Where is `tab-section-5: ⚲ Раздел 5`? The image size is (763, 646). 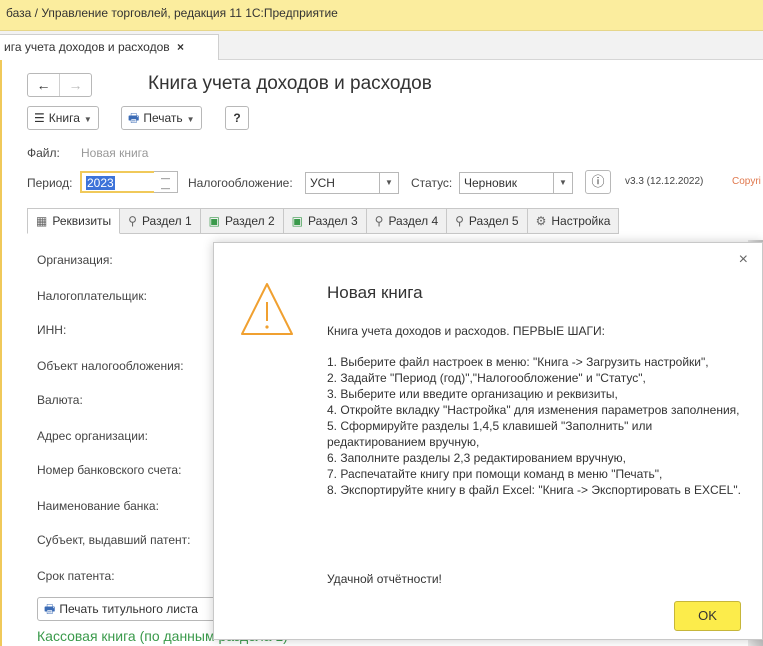 tab-section-5: ⚲ Раздел 5 is located at coordinates (487, 221).